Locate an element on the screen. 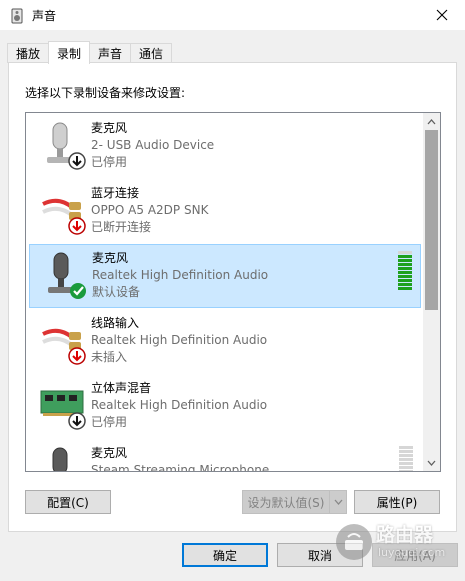  set-default-dropdown is located at coordinates (338, 502).